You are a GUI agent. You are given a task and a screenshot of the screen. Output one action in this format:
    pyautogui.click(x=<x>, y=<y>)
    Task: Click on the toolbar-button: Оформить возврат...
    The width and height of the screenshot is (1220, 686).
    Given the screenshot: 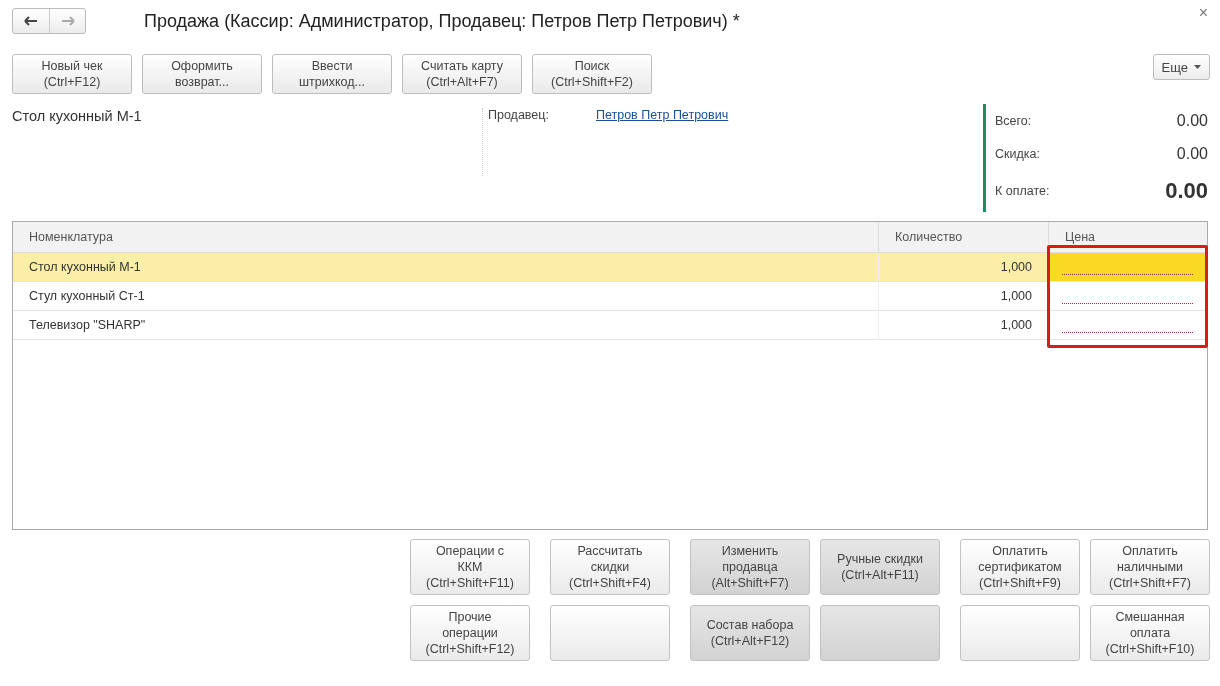 What is the action you would take?
    pyautogui.click(x=202, y=74)
    